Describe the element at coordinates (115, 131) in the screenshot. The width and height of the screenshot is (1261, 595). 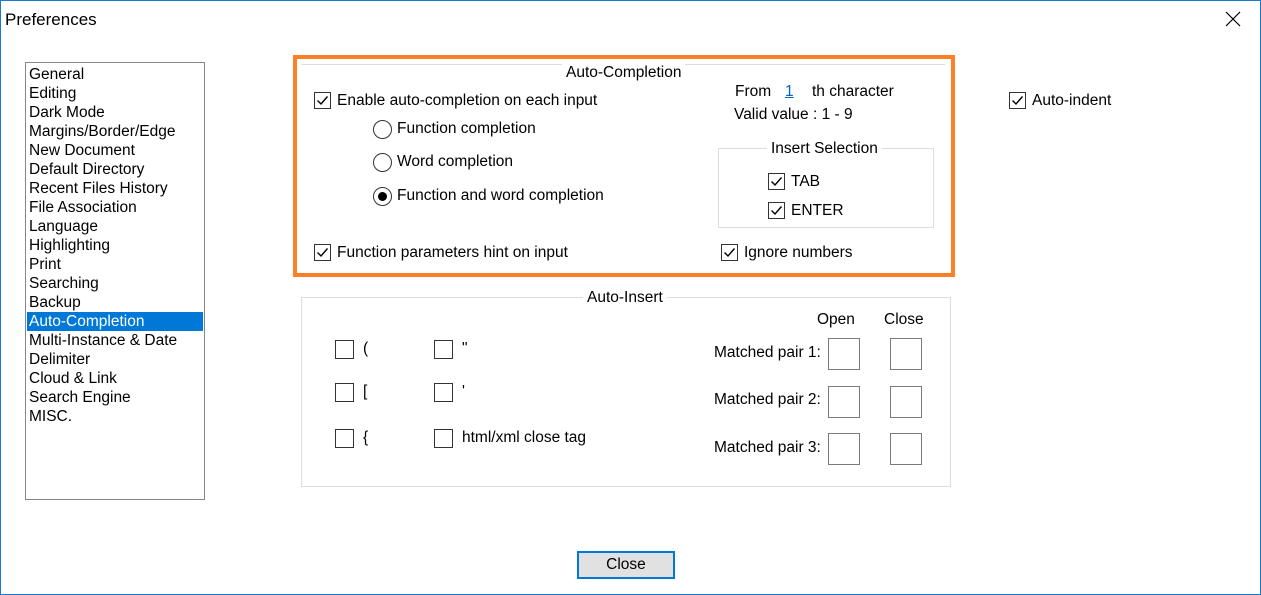
I see `category-item-margins: Margins/Border/Edge` at that location.